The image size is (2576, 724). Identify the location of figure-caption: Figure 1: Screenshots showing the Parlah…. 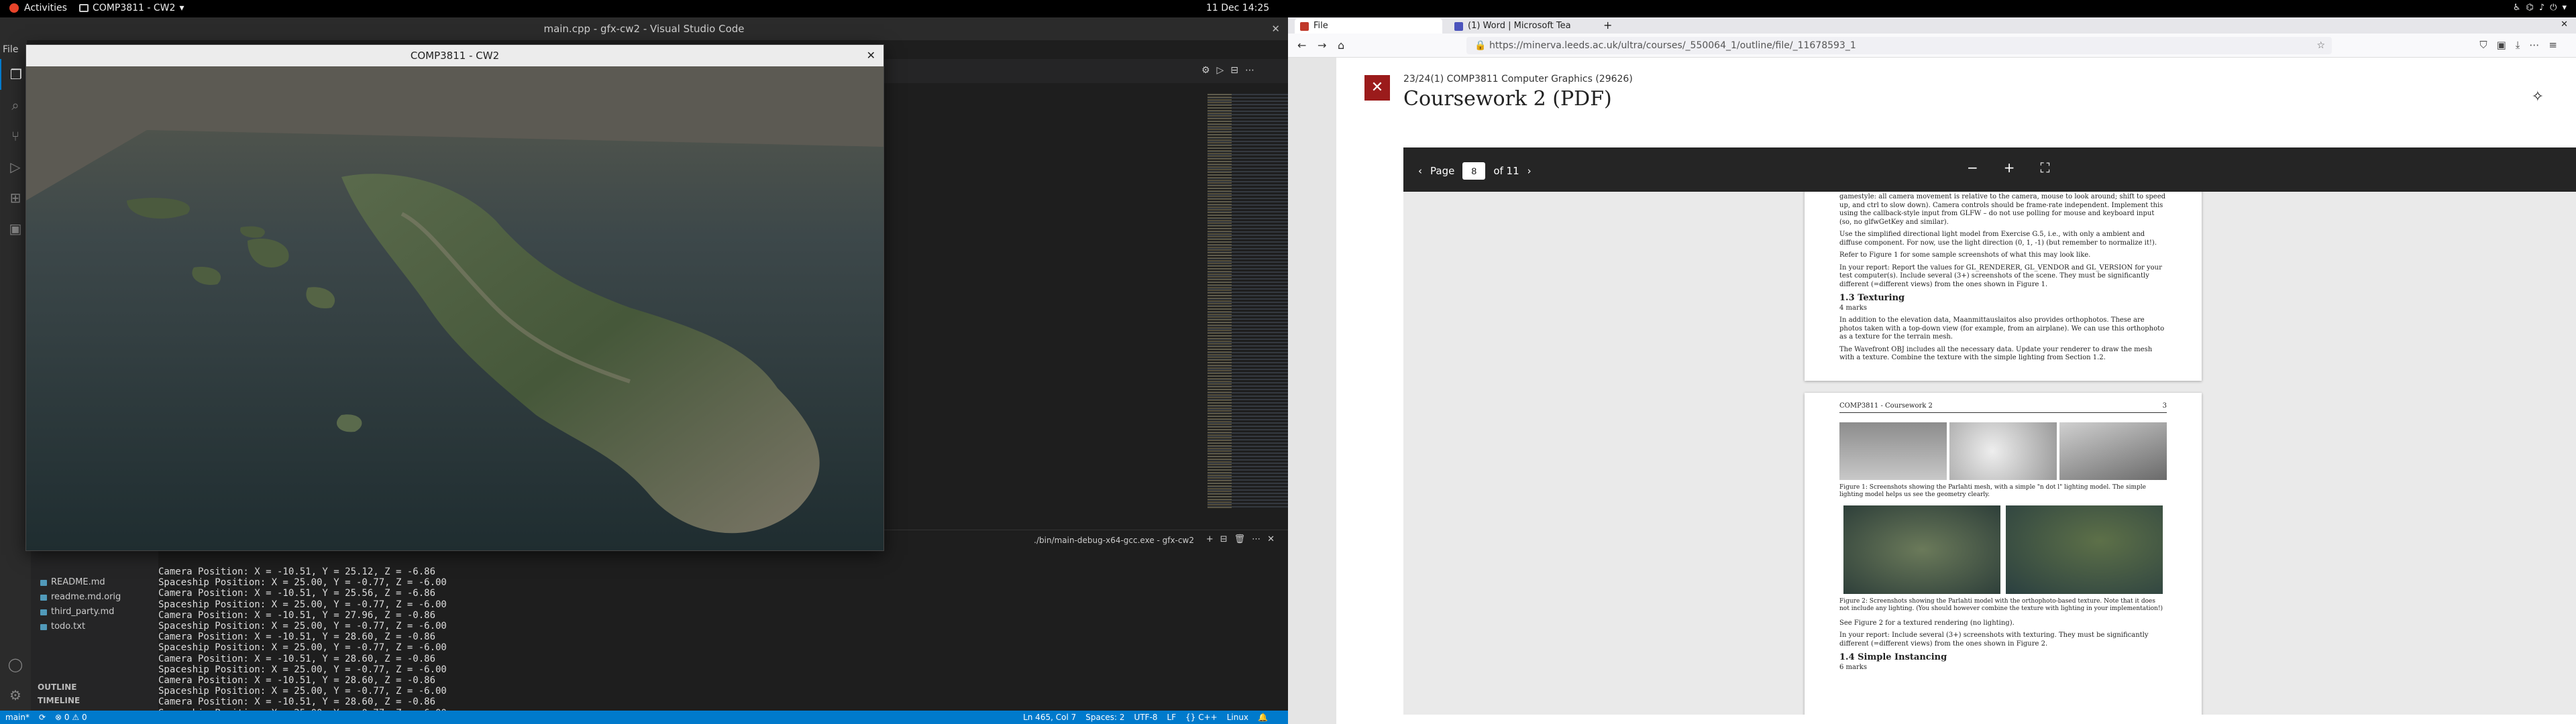
(1992, 491).